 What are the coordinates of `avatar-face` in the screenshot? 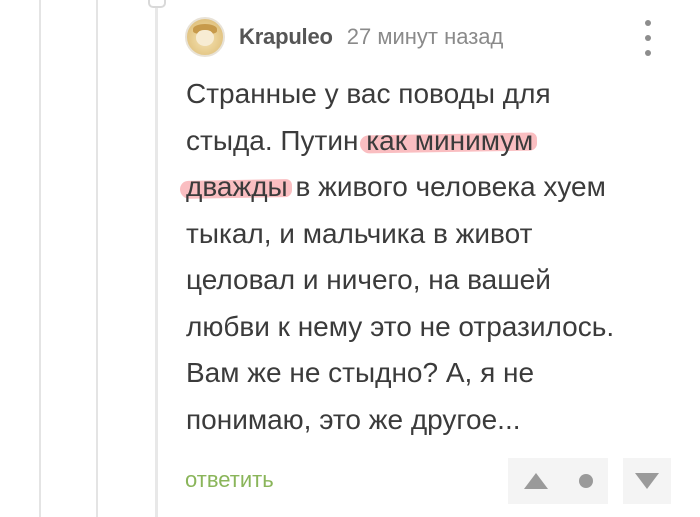 It's located at (205, 38).